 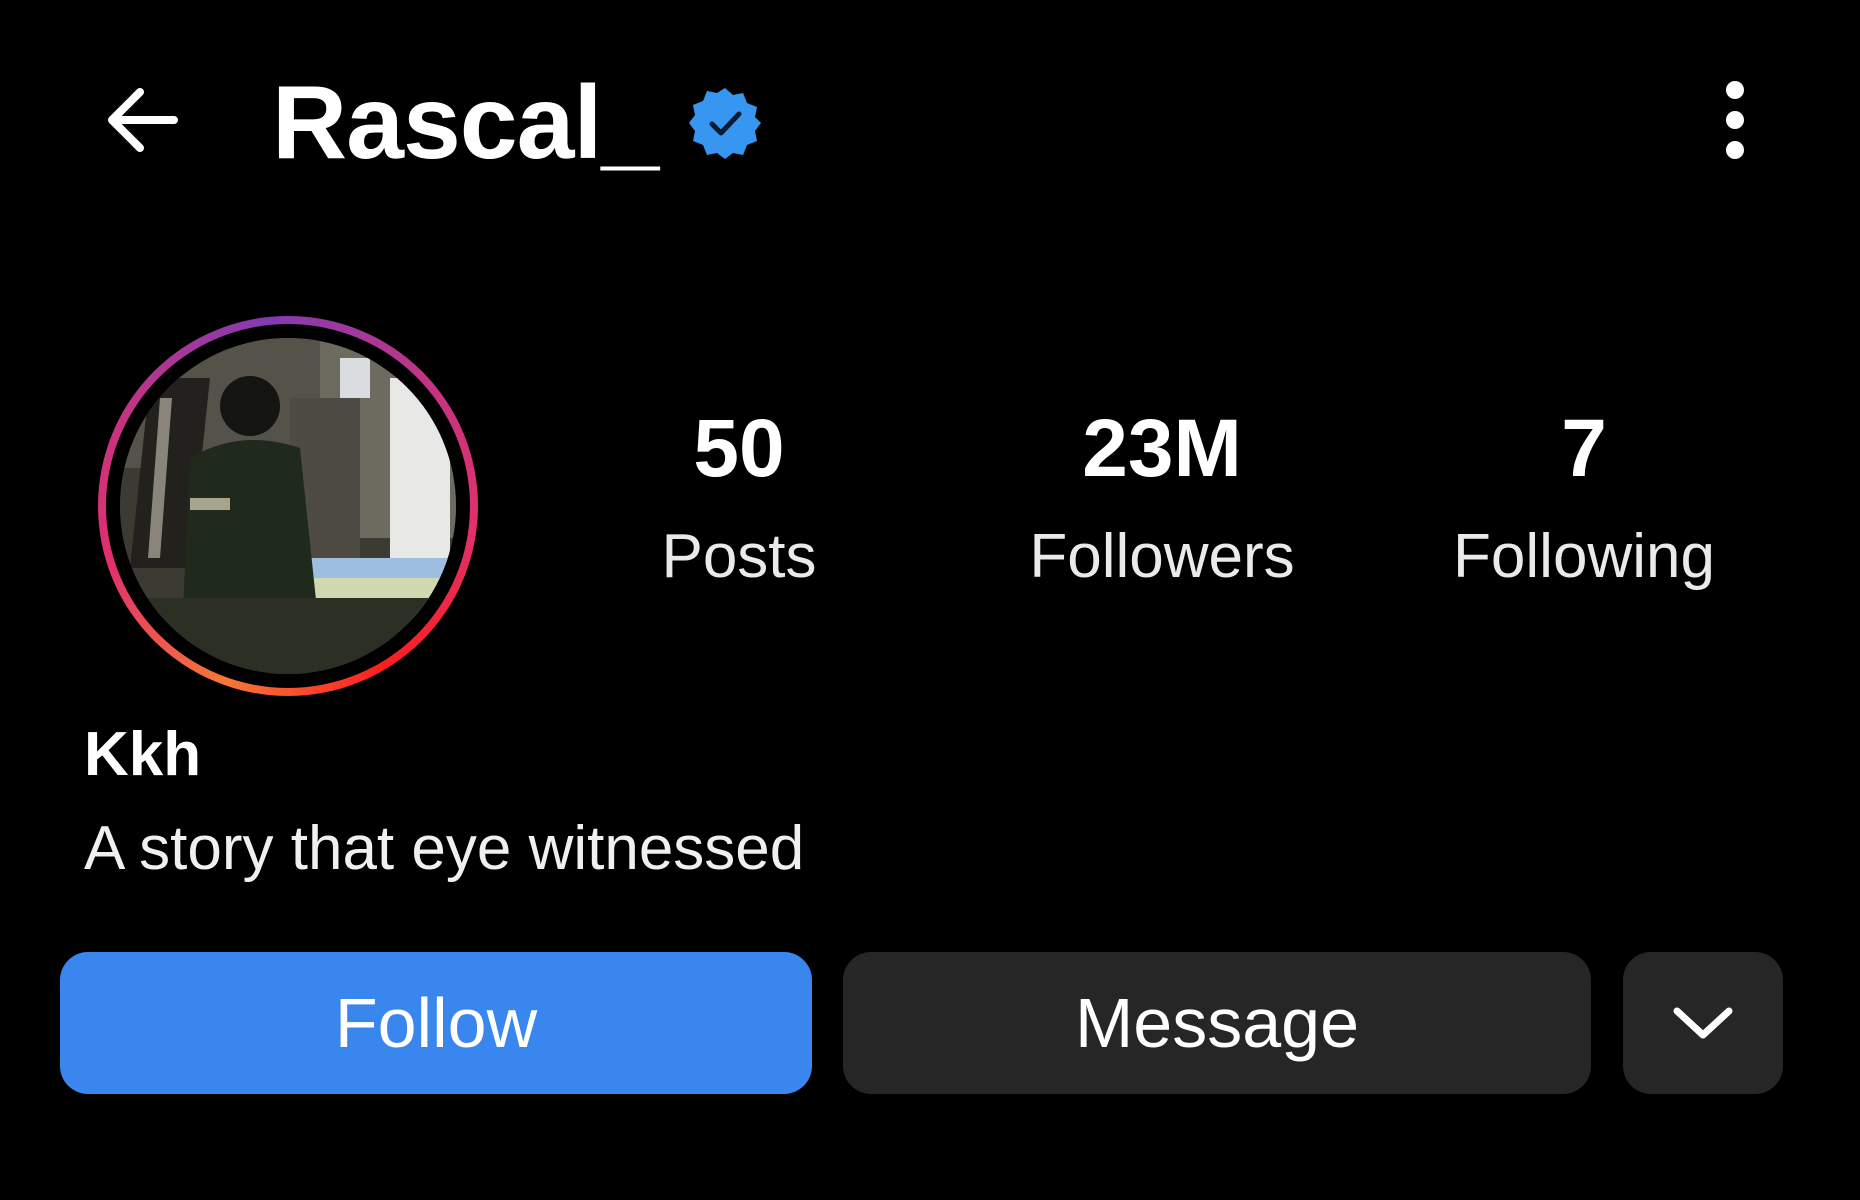 I want to click on stat-following: 7 Following, so click(x=1584, y=498).